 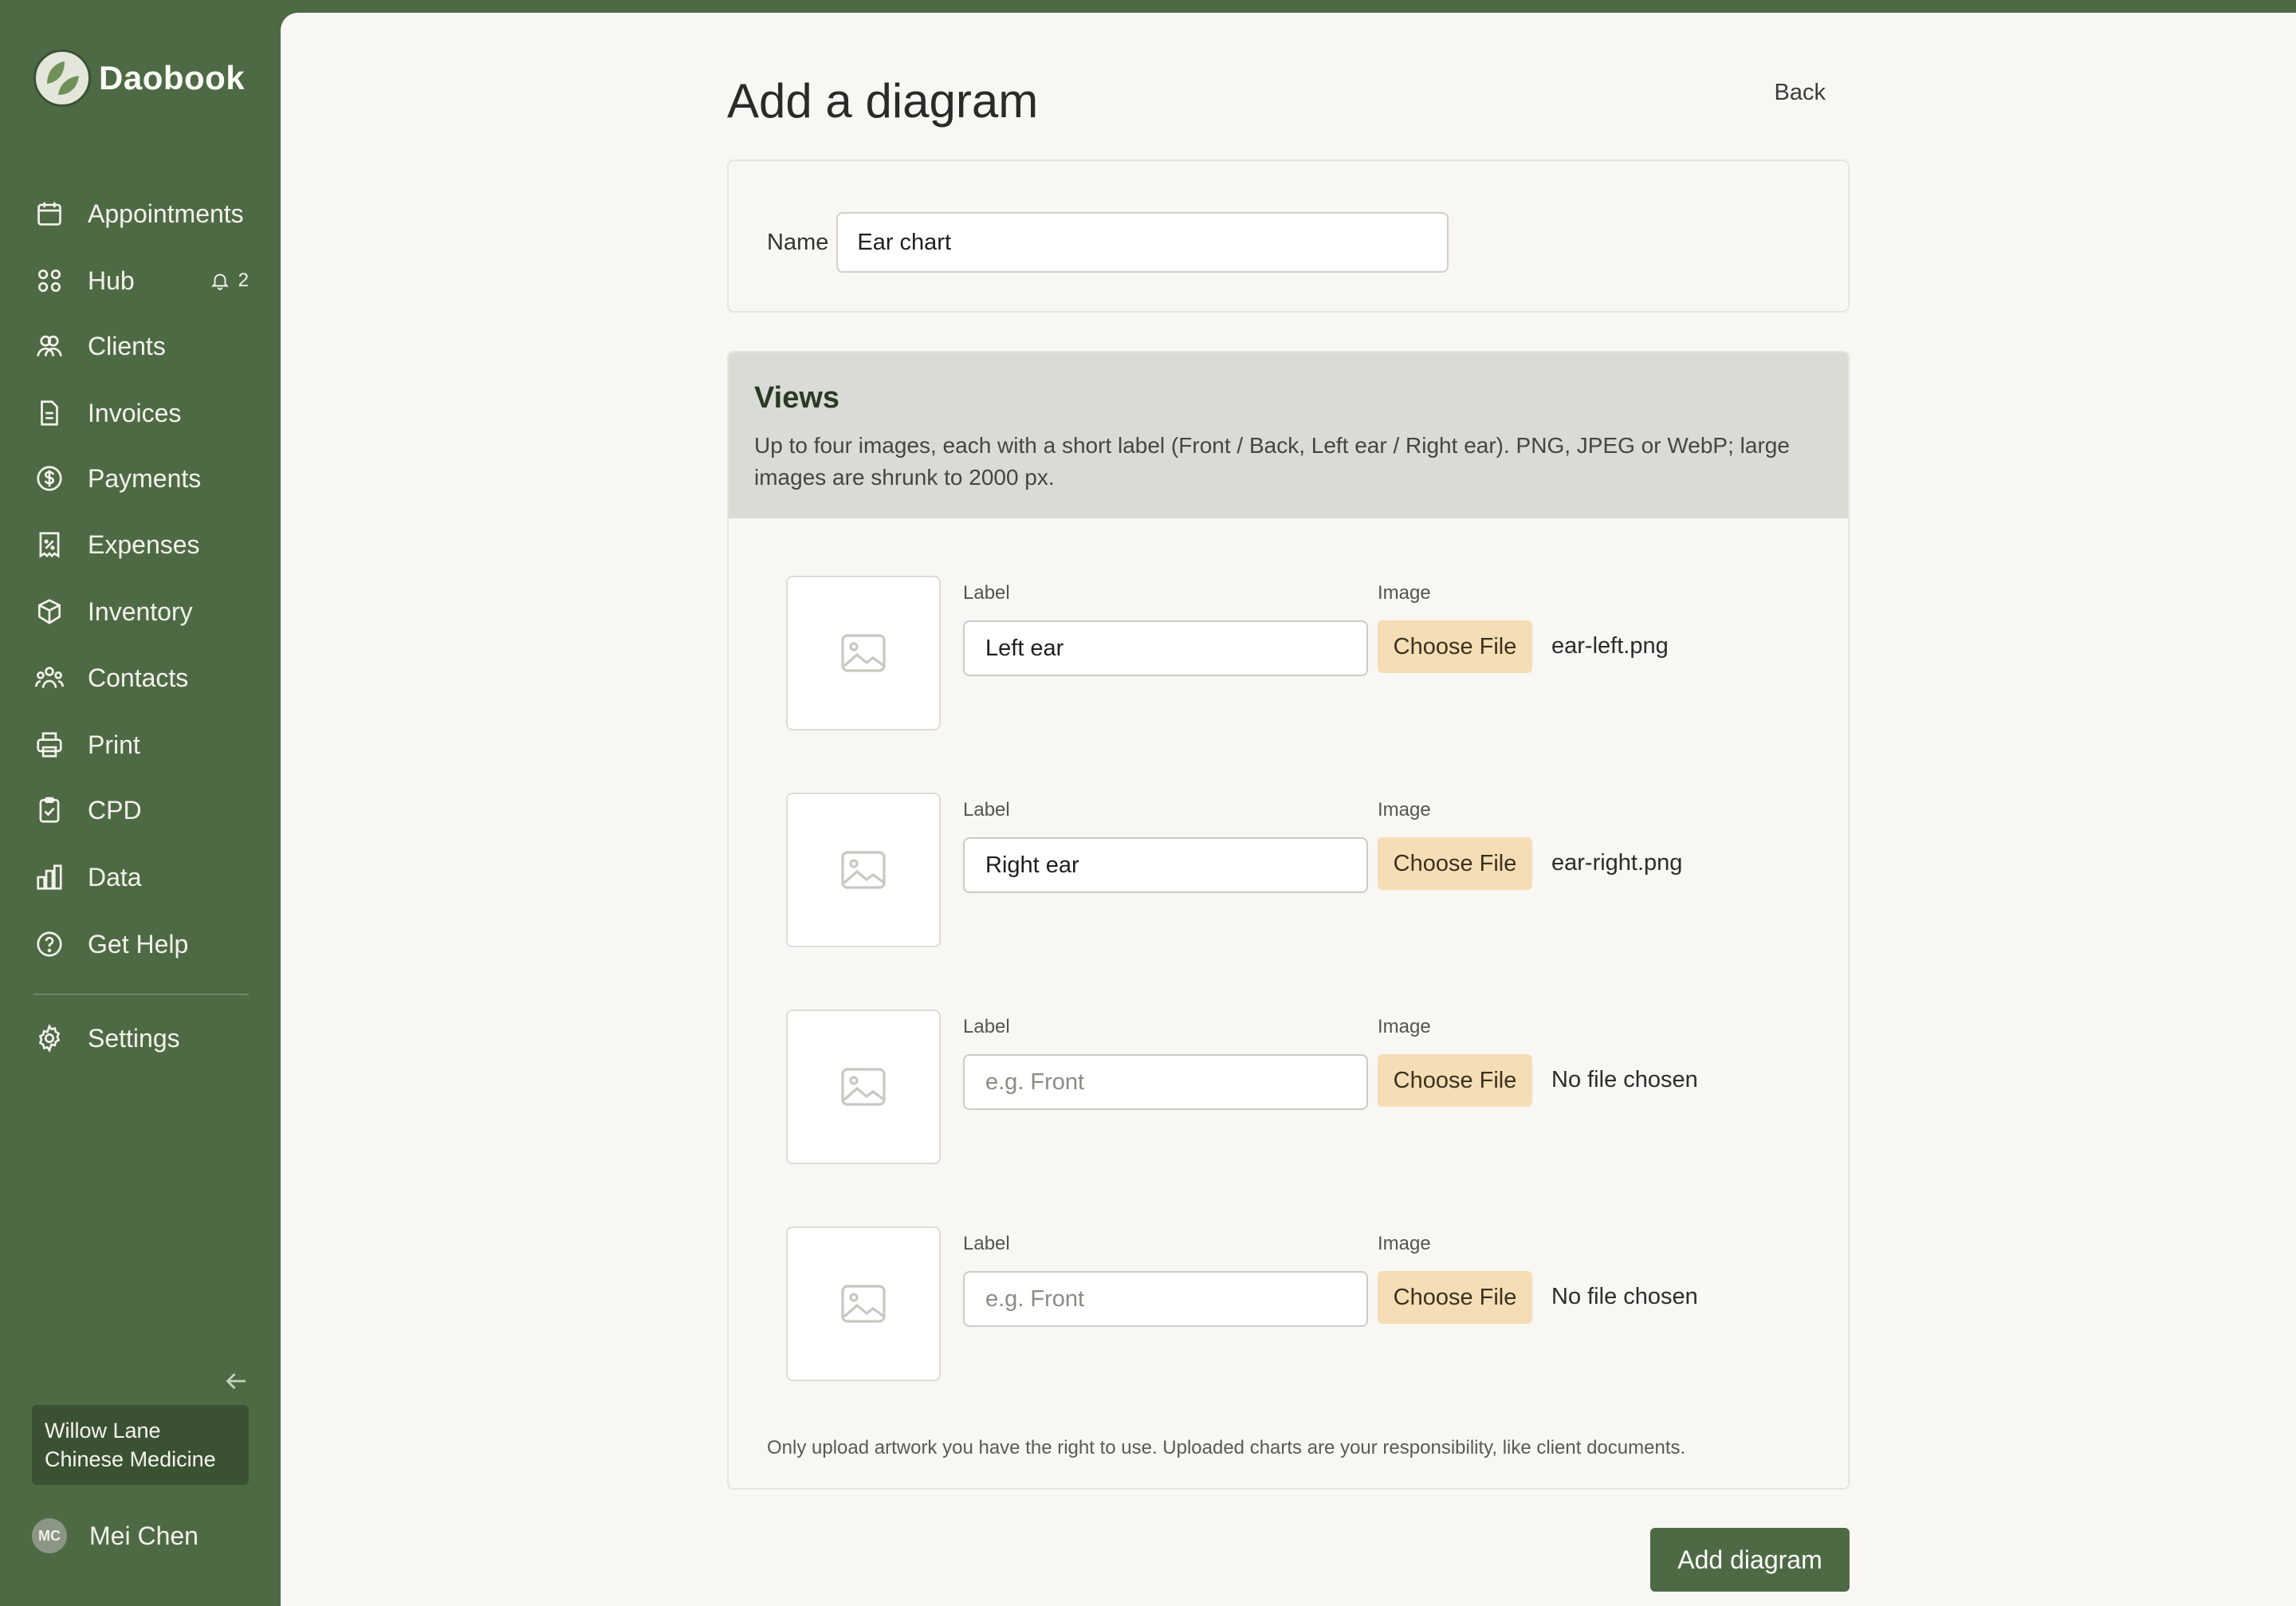 I want to click on dollar-circle-icon, so click(x=49, y=478).